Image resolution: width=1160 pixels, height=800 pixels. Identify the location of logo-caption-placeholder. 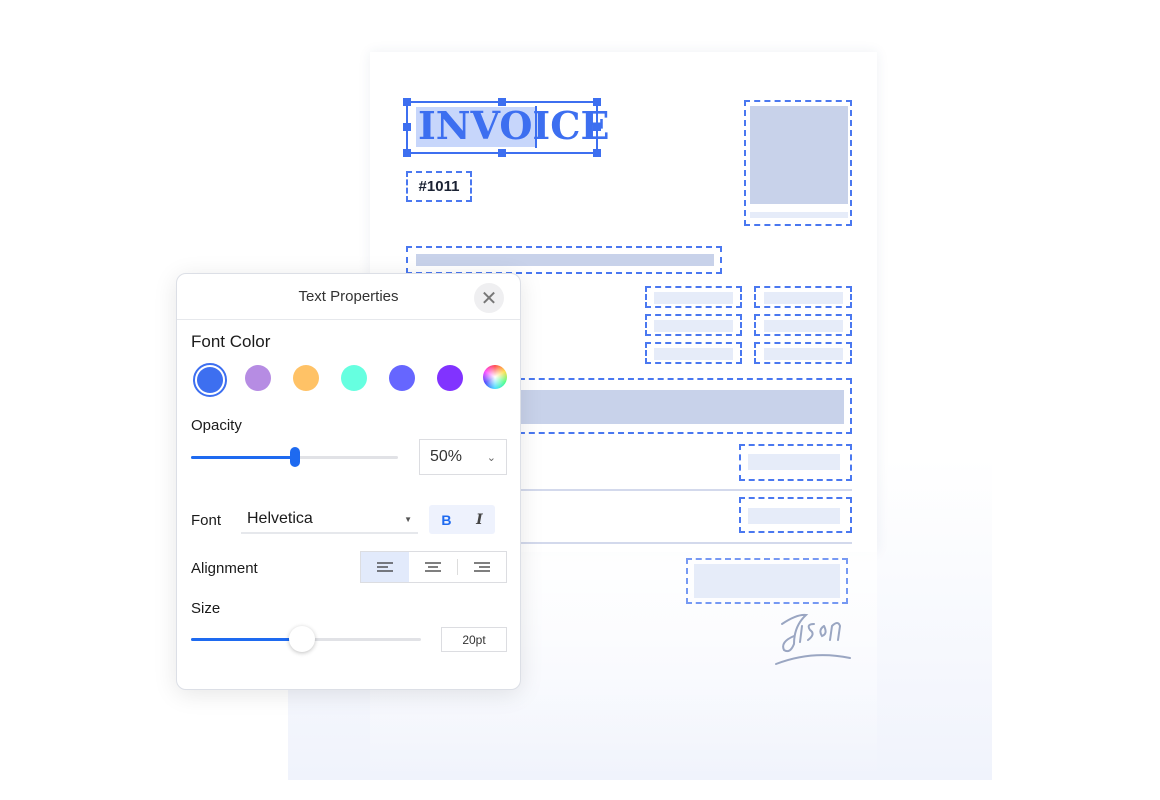
(799, 215).